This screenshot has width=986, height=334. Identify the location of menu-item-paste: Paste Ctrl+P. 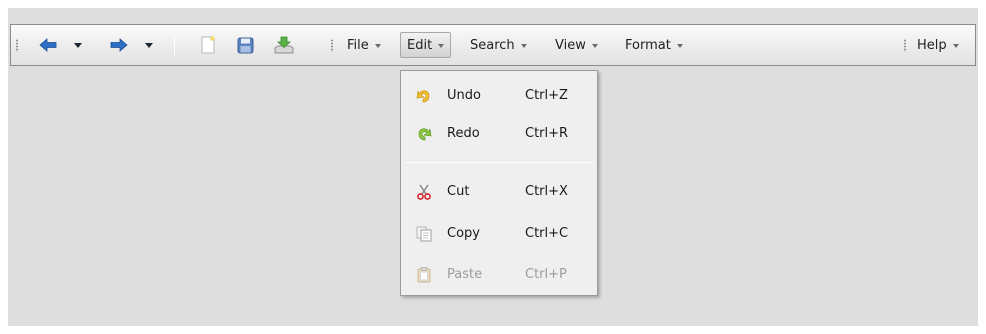
(499, 275).